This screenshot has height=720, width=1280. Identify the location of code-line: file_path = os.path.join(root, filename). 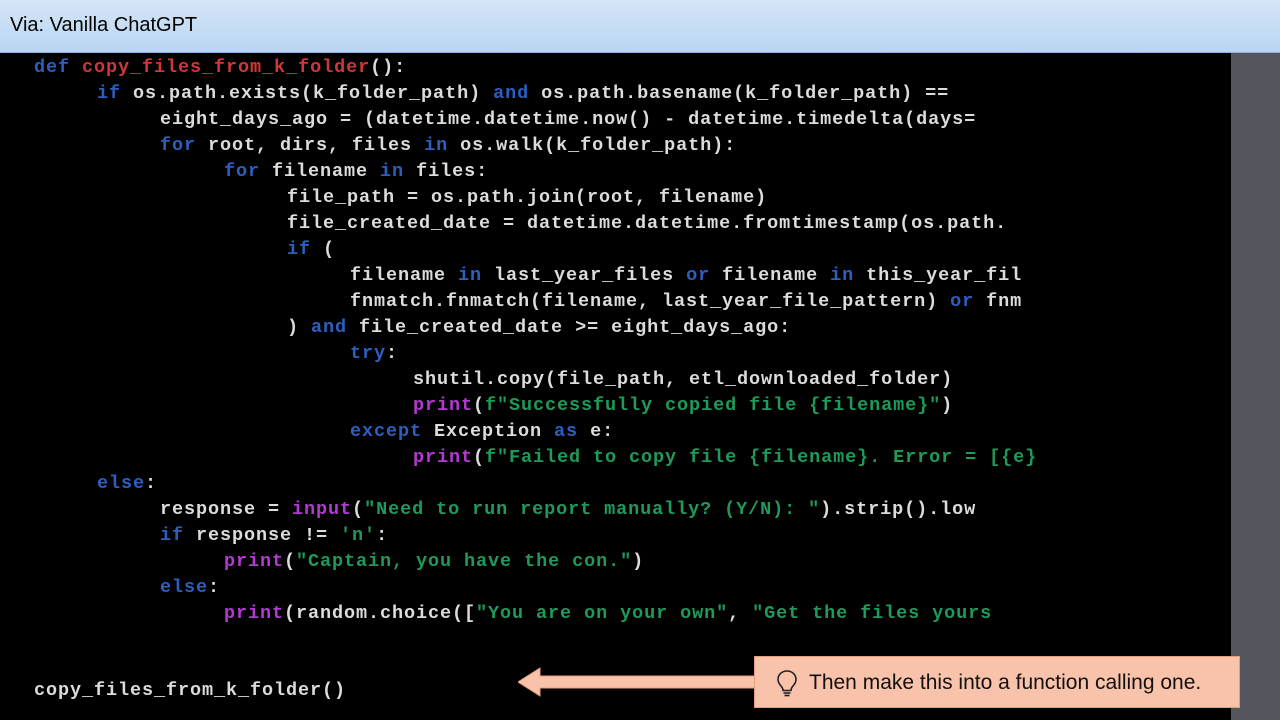
(527, 198).